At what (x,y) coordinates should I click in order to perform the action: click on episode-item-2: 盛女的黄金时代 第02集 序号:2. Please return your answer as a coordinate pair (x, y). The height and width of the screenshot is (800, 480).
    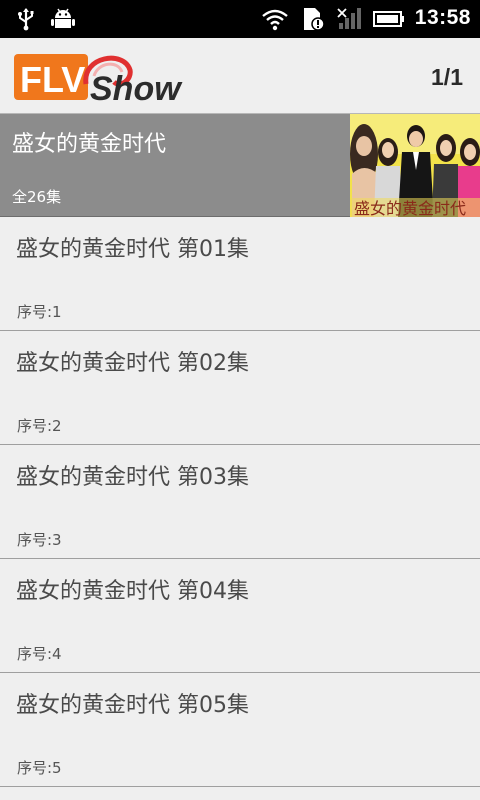
    Looking at the image, I should click on (240, 388).